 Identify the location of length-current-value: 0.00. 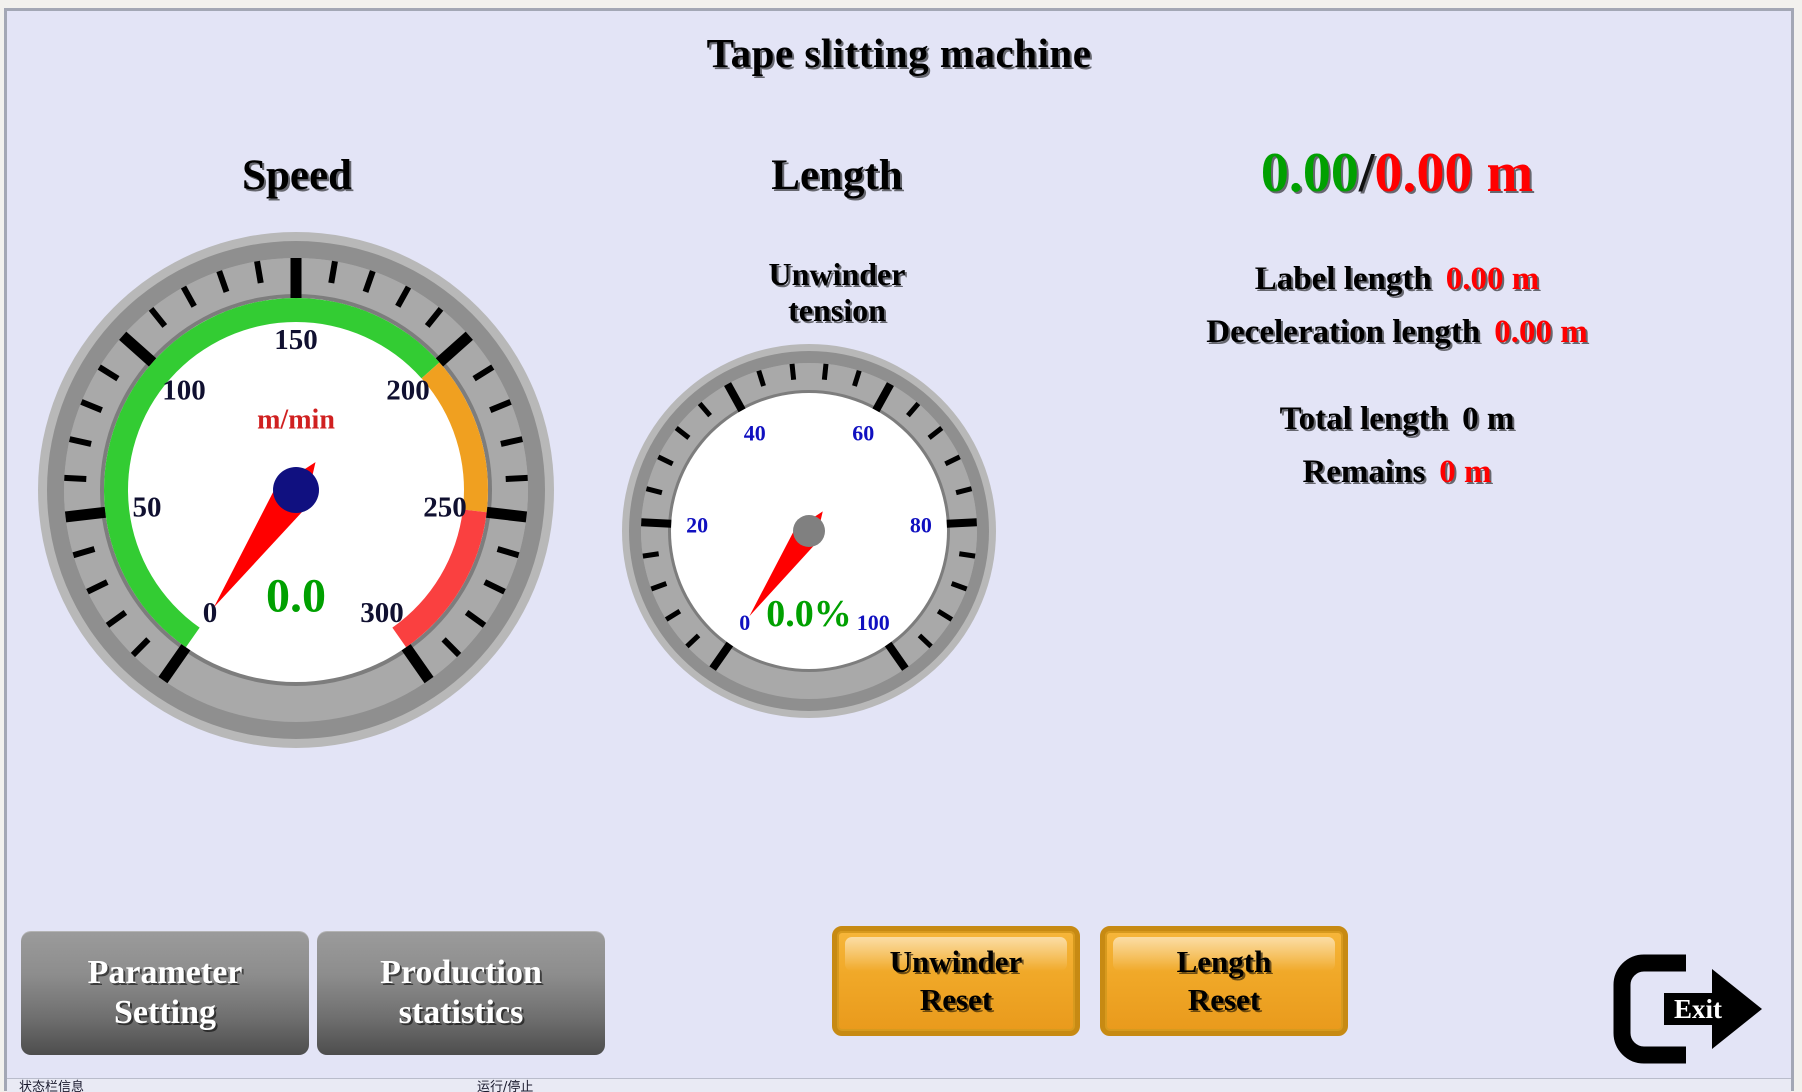
(1309, 173).